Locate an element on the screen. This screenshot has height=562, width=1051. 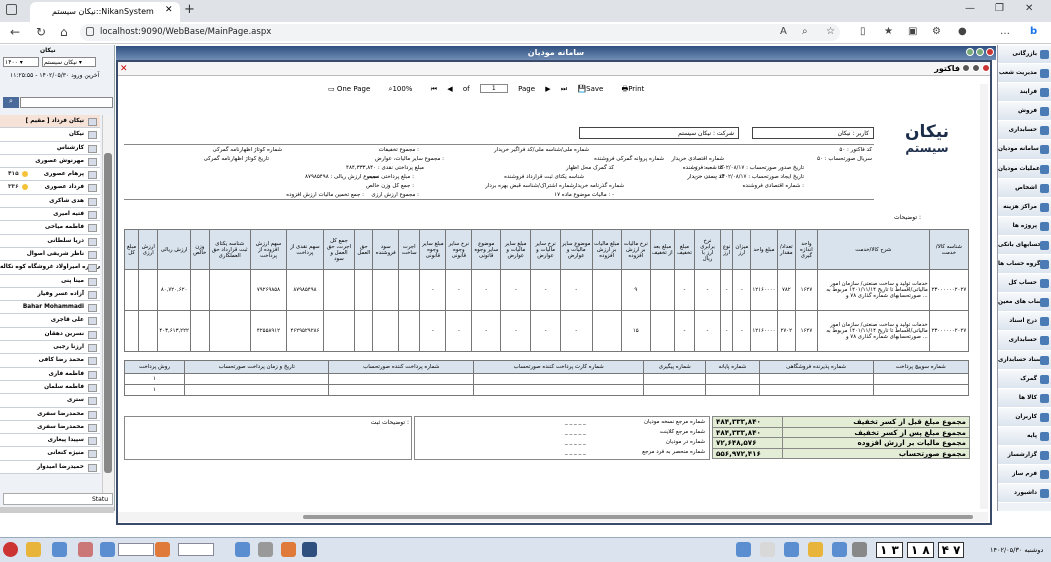
zoom-button: ⌕100% is located at coordinates (405, 89).